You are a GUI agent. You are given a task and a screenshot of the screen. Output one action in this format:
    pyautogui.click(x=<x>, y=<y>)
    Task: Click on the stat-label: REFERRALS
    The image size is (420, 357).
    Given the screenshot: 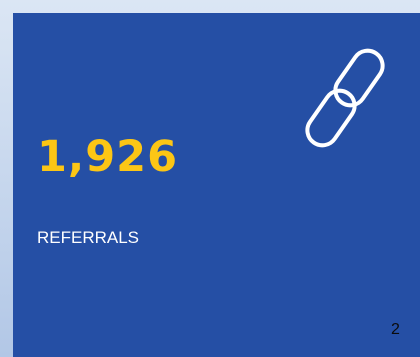 What is the action you would take?
    pyautogui.click(x=88, y=237)
    